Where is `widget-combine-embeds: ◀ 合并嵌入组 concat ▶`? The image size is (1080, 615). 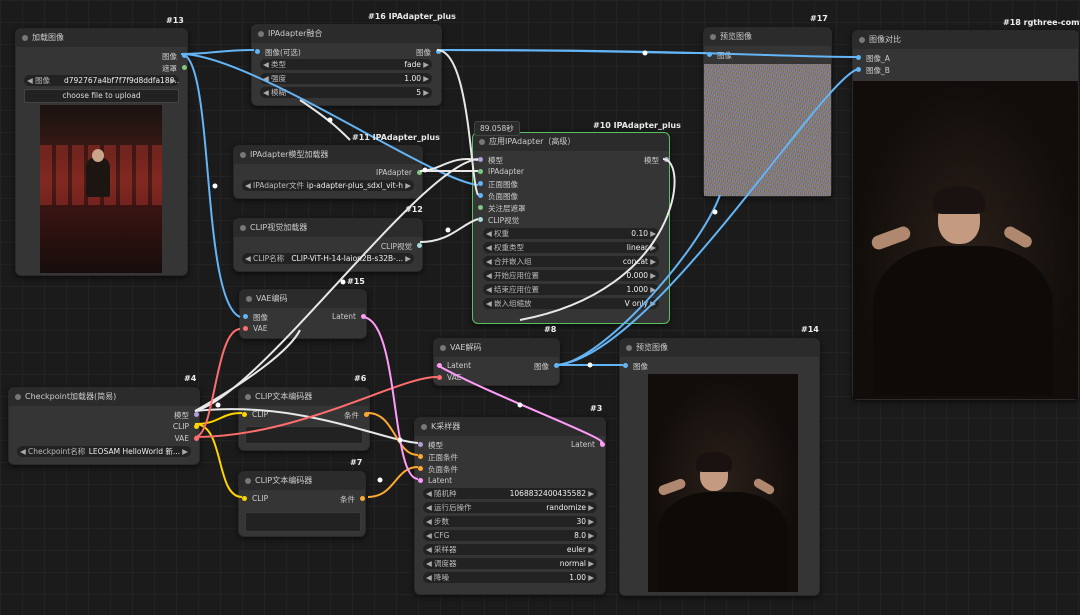
widget-combine-embeds: ◀ 合并嵌入组 concat ▶ is located at coordinates (571, 261).